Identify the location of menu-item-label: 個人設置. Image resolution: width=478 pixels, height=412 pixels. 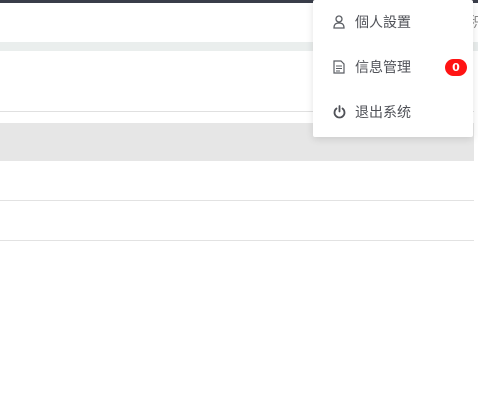
(383, 23).